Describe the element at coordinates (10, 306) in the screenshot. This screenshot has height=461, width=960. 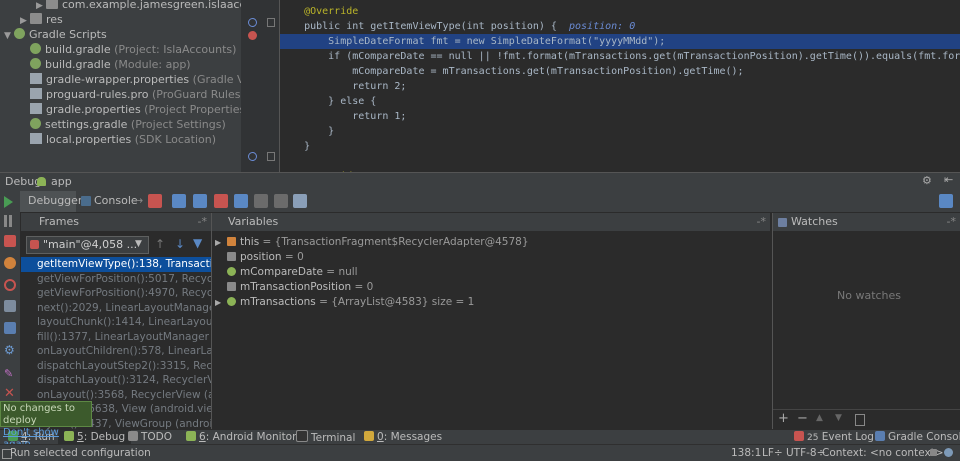
I see `view-breakpoints-icon` at that location.